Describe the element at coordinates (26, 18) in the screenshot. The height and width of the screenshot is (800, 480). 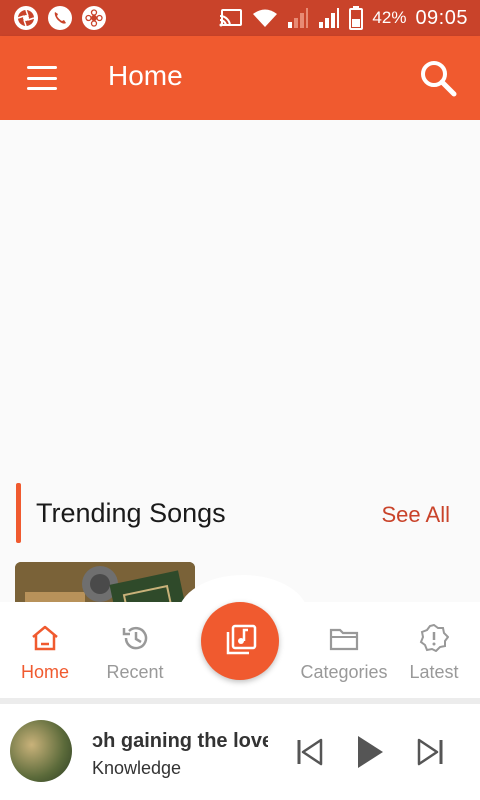
I see `camera-aperture-icon` at that location.